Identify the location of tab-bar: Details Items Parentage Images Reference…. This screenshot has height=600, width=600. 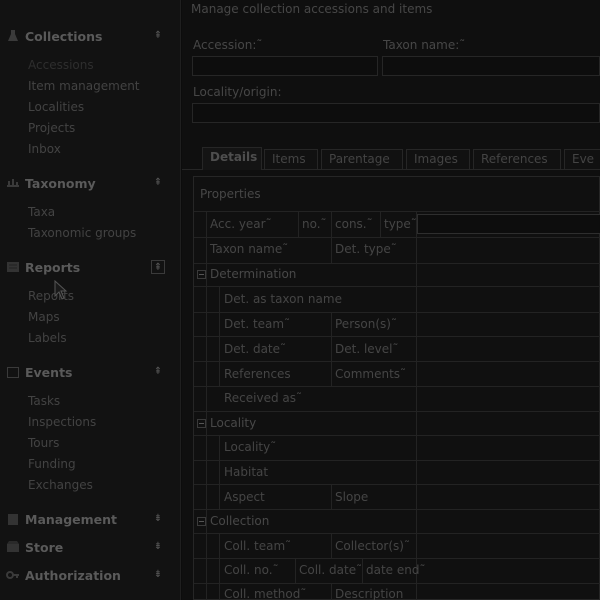
(401, 158).